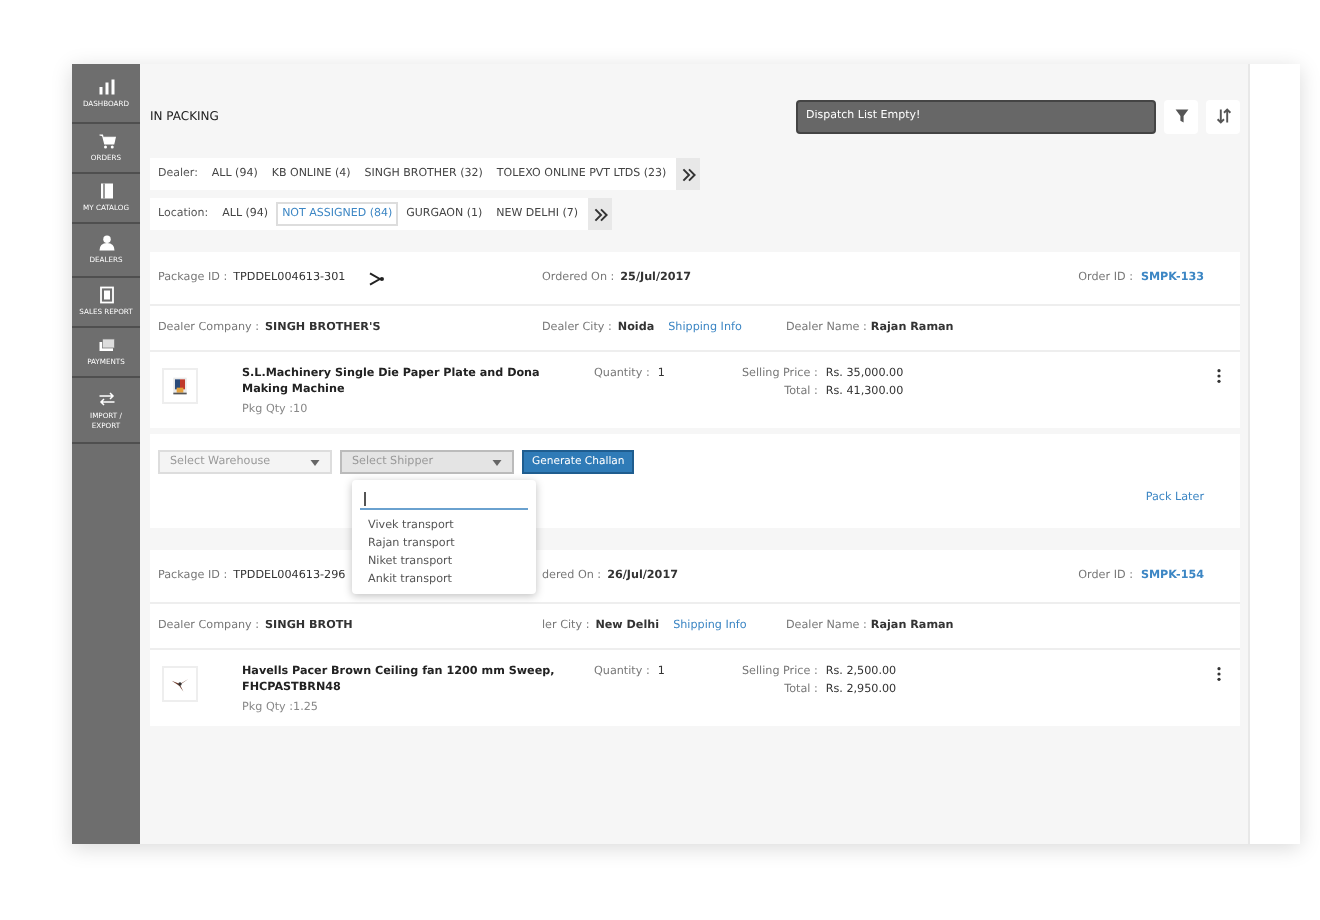  I want to click on swap-arrows-icon, so click(106, 399).